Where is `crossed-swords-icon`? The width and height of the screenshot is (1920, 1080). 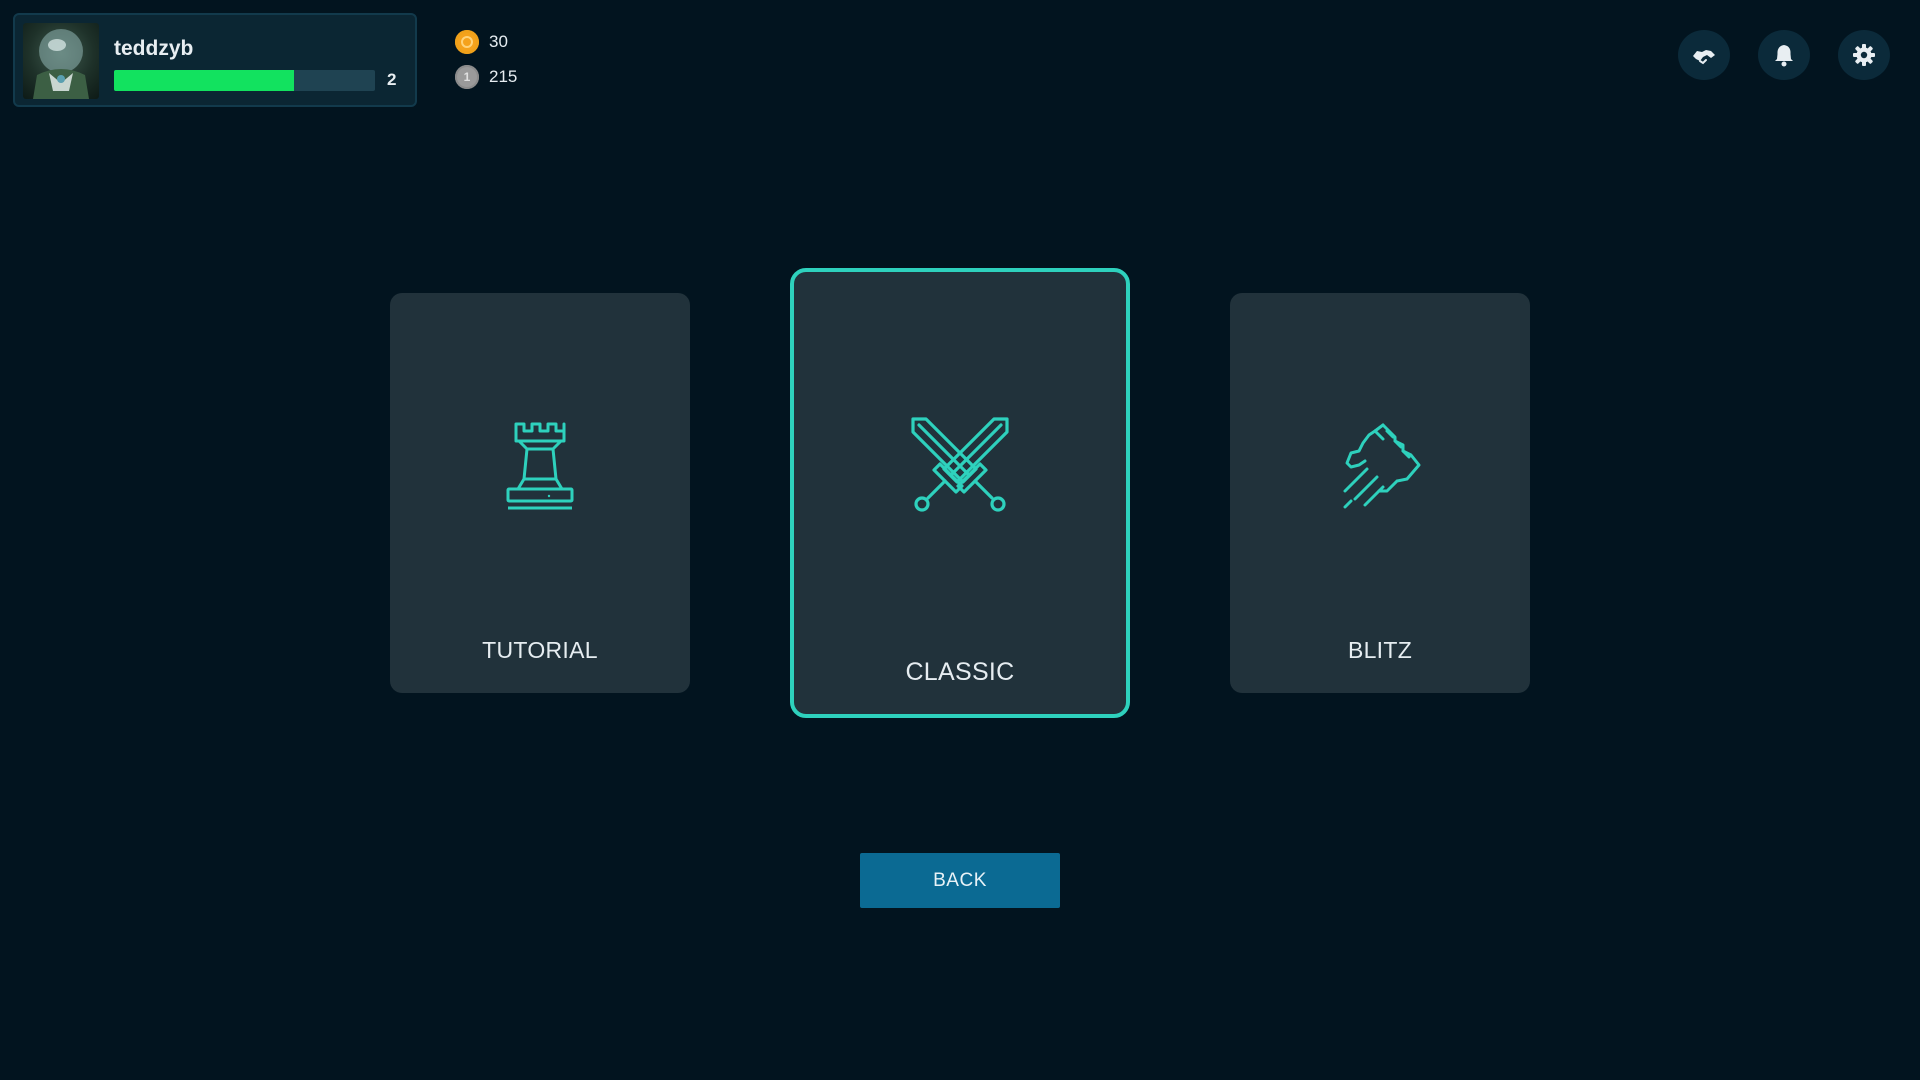
crossed-swords-icon is located at coordinates (960, 464).